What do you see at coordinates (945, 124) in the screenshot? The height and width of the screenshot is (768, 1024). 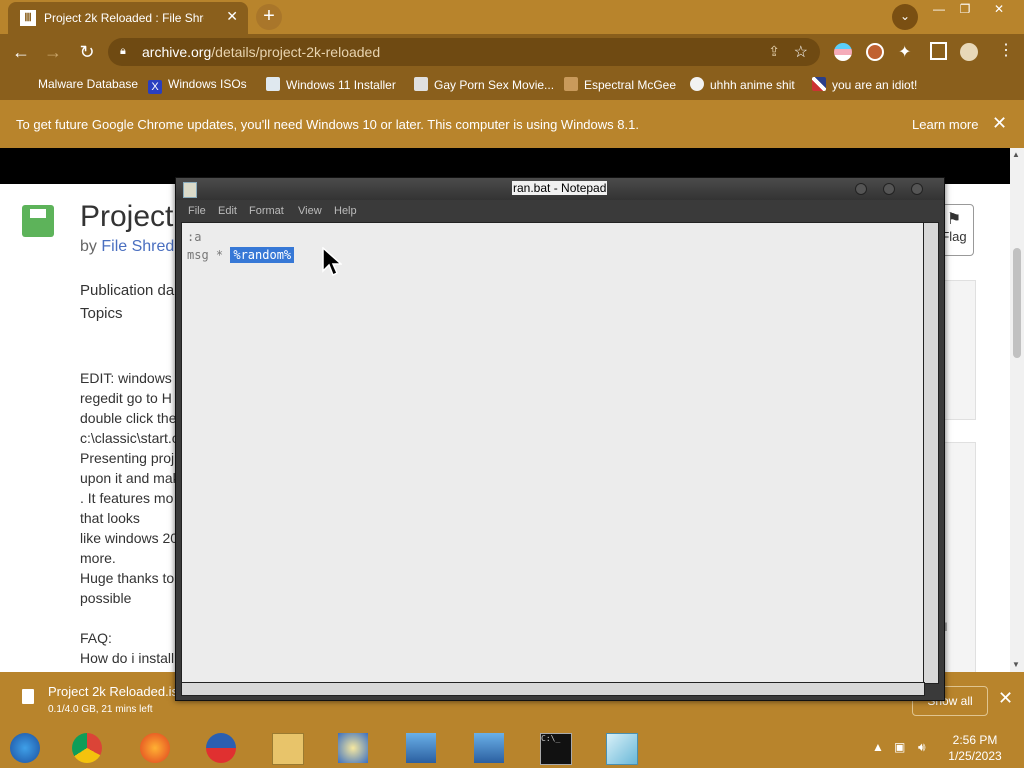 I see `learn-more-link: Learn more` at bounding box center [945, 124].